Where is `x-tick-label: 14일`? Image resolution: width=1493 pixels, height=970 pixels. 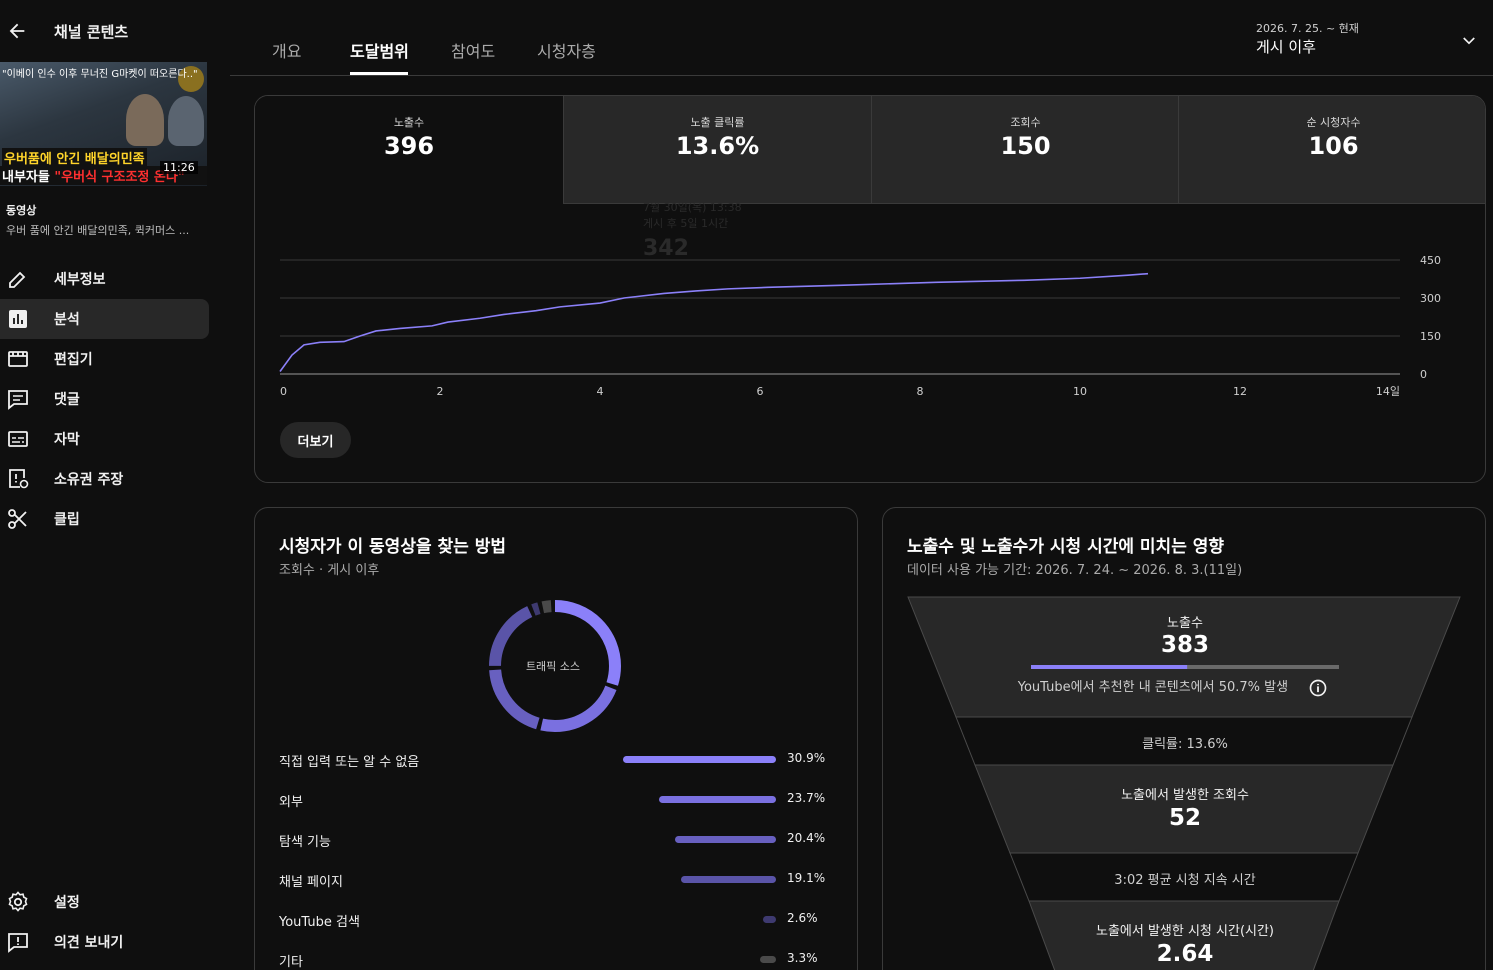
x-tick-label: 14일 is located at coordinates (1388, 391).